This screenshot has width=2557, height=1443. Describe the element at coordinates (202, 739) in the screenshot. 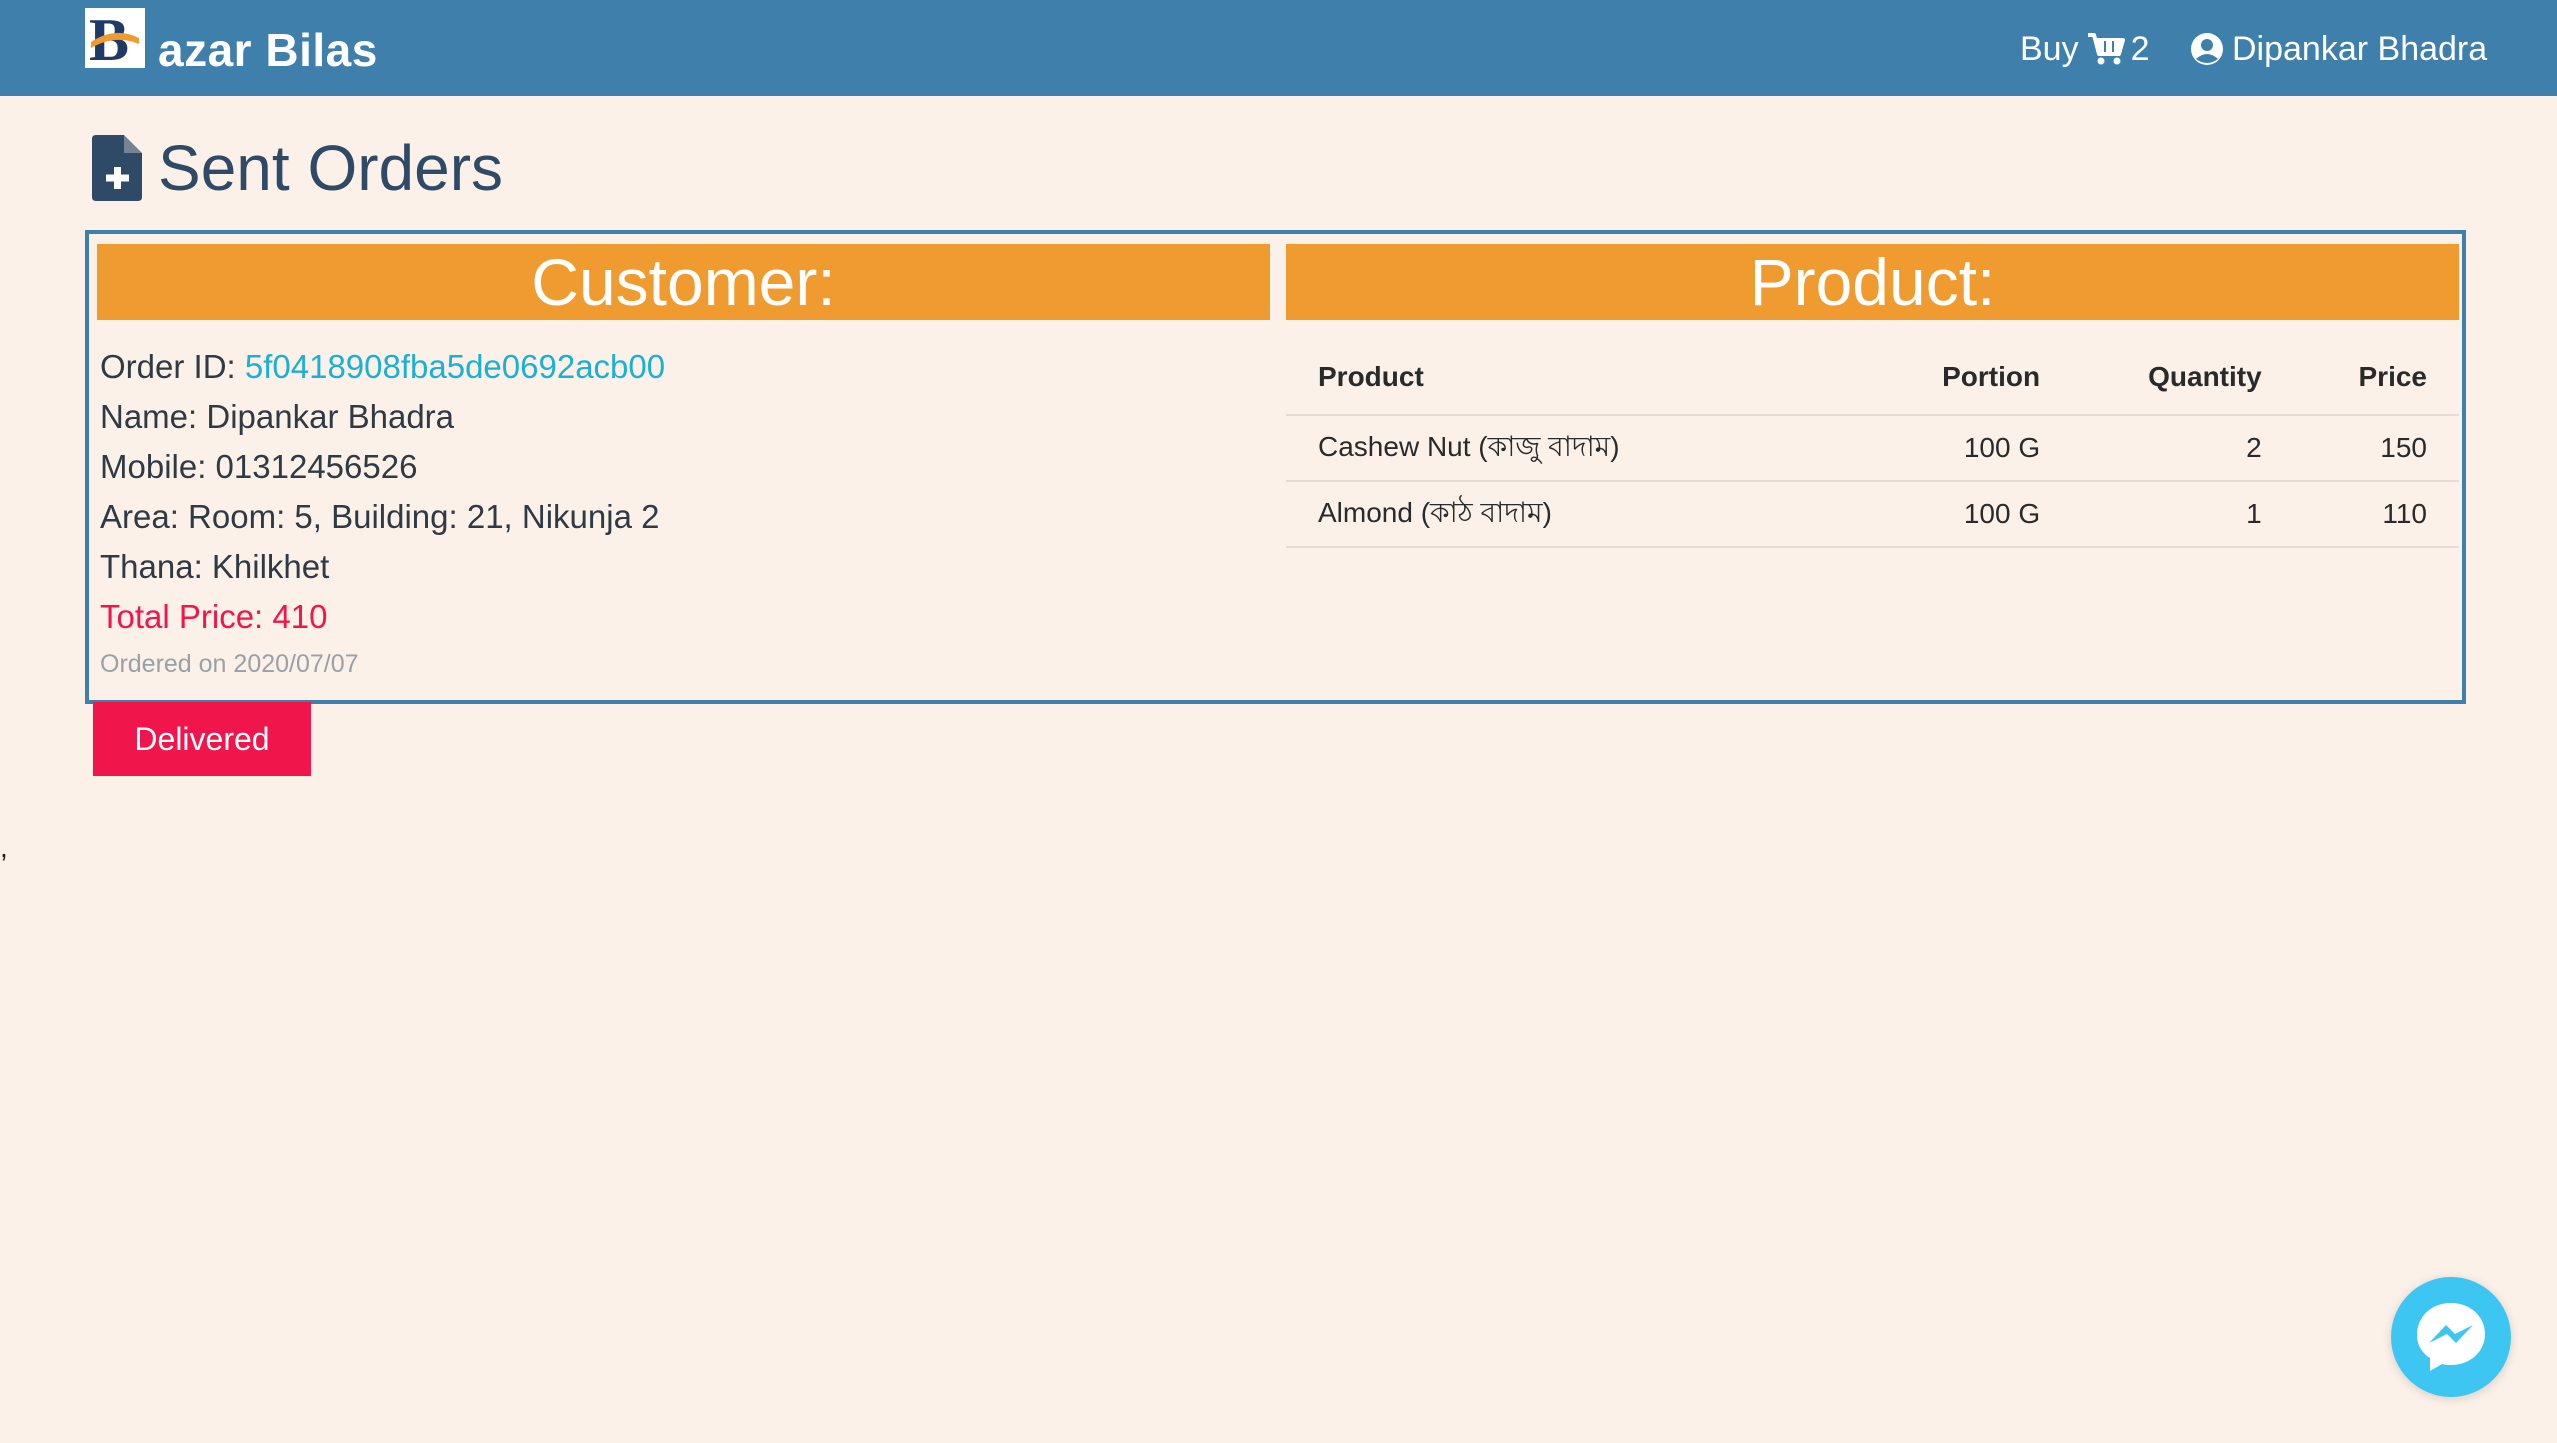

I see `delivered-status-button: Delivered` at that location.